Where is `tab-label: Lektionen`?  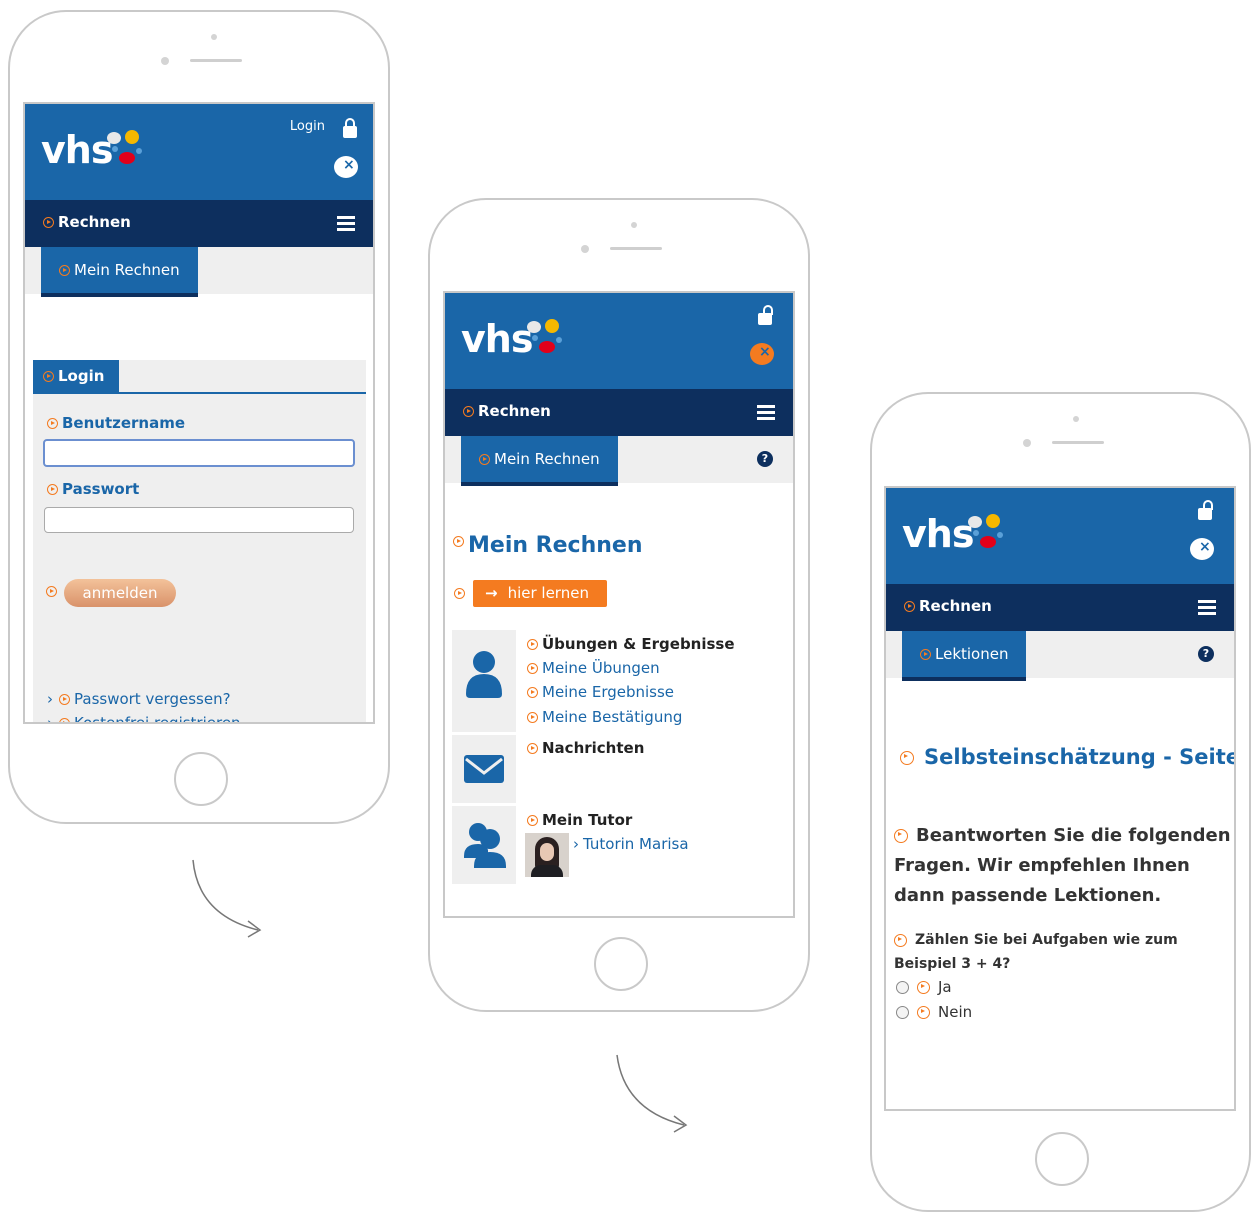
tab-label: Lektionen is located at coordinates (972, 654).